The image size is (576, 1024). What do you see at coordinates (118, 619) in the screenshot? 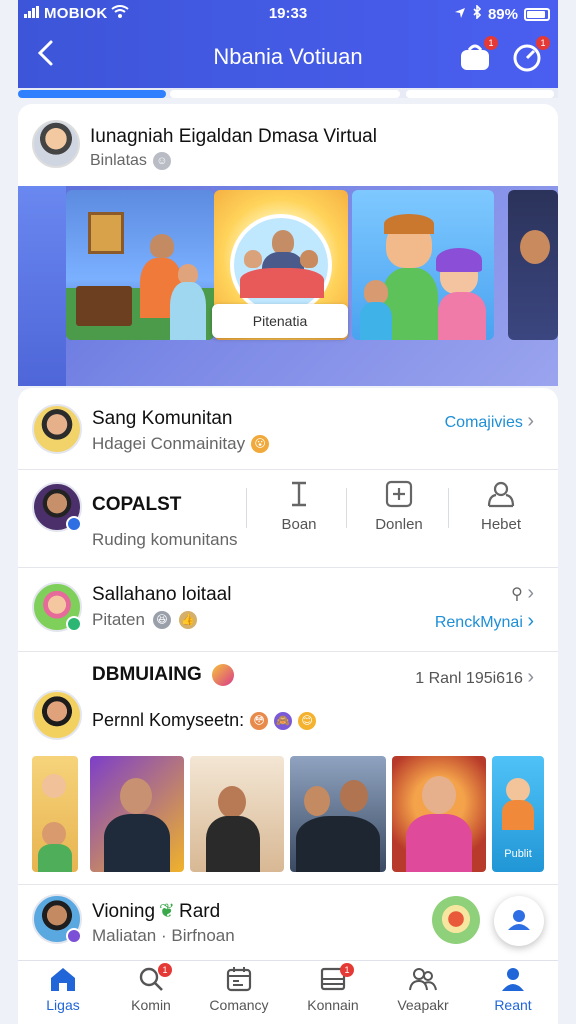
I see `greeting-subtitle: Pitaten` at bounding box center [118, 619].